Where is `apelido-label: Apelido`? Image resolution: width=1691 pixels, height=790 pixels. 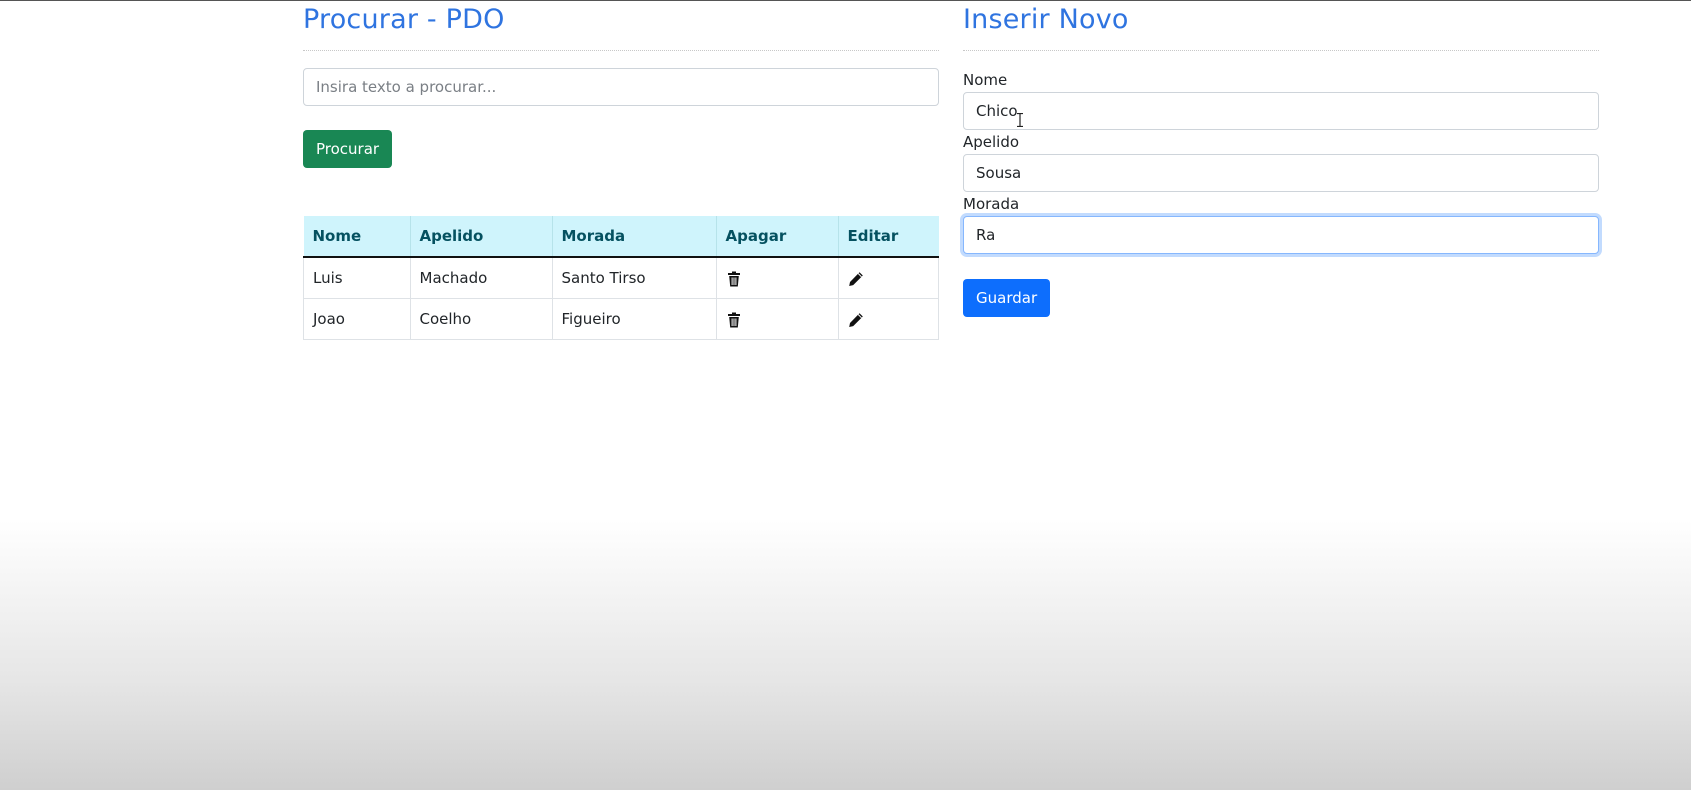
apelido-label: Apelido is located at coordinates (991, 142).